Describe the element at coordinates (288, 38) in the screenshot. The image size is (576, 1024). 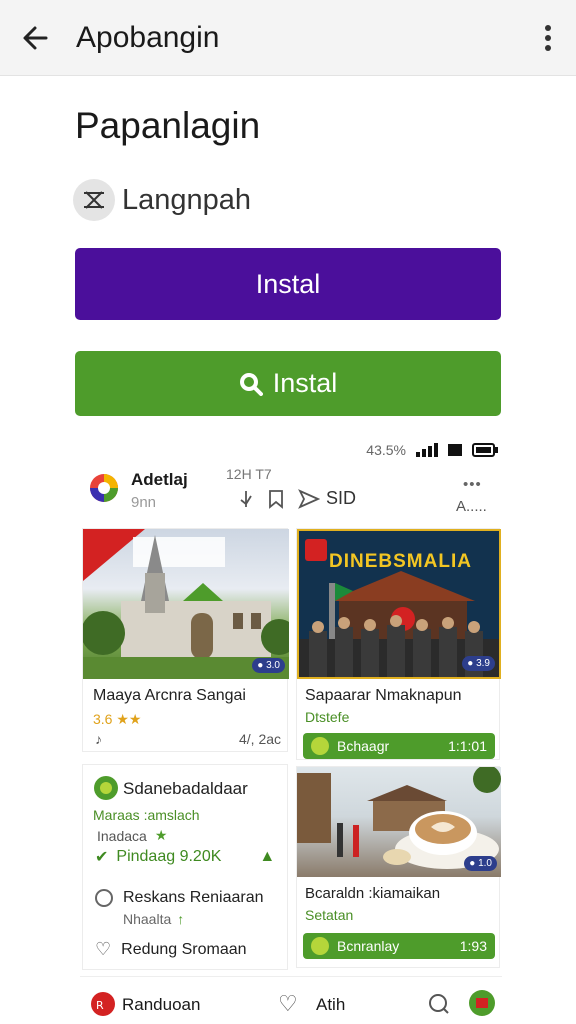
I see `app-bar: Apobangin` at that location.